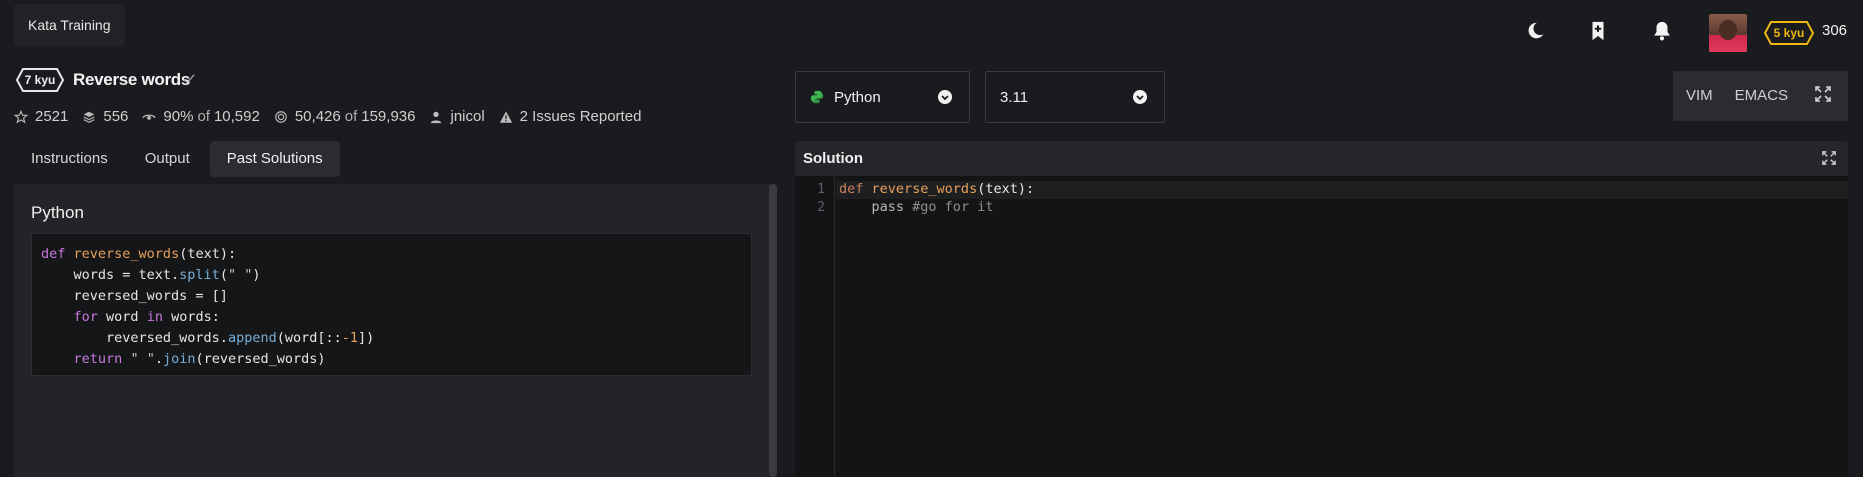 The height and width of the screenshot is (477, 1863). I want to click on bookmark-icon, so click(1598, 31).